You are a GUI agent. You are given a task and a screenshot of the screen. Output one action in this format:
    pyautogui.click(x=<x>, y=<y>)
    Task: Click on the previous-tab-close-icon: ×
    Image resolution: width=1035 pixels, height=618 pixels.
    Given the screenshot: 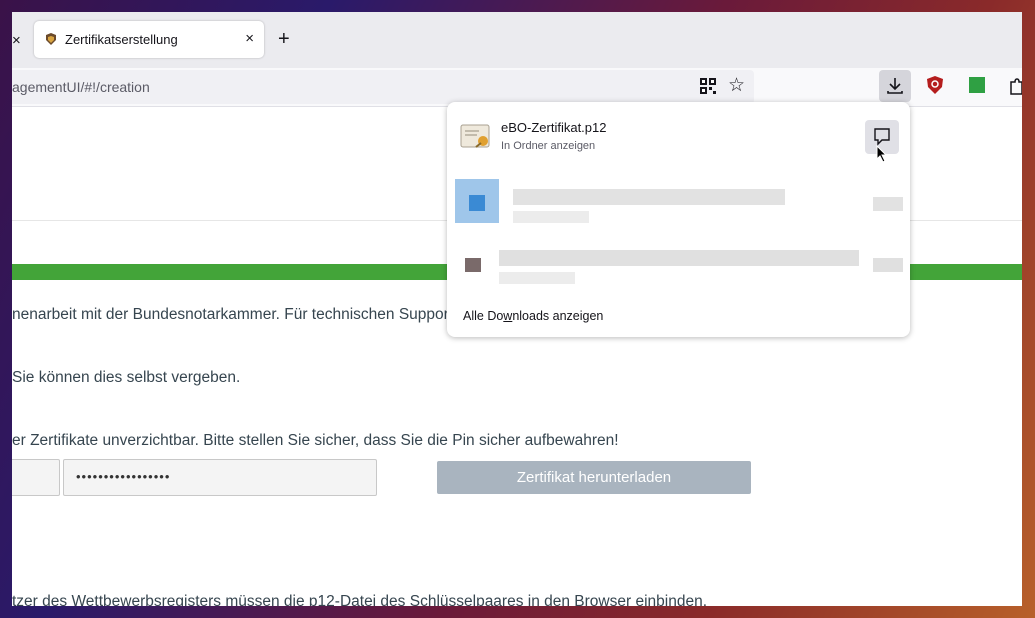 What is the action you would take?
    pyautogui.click(x=16, y=40)
    